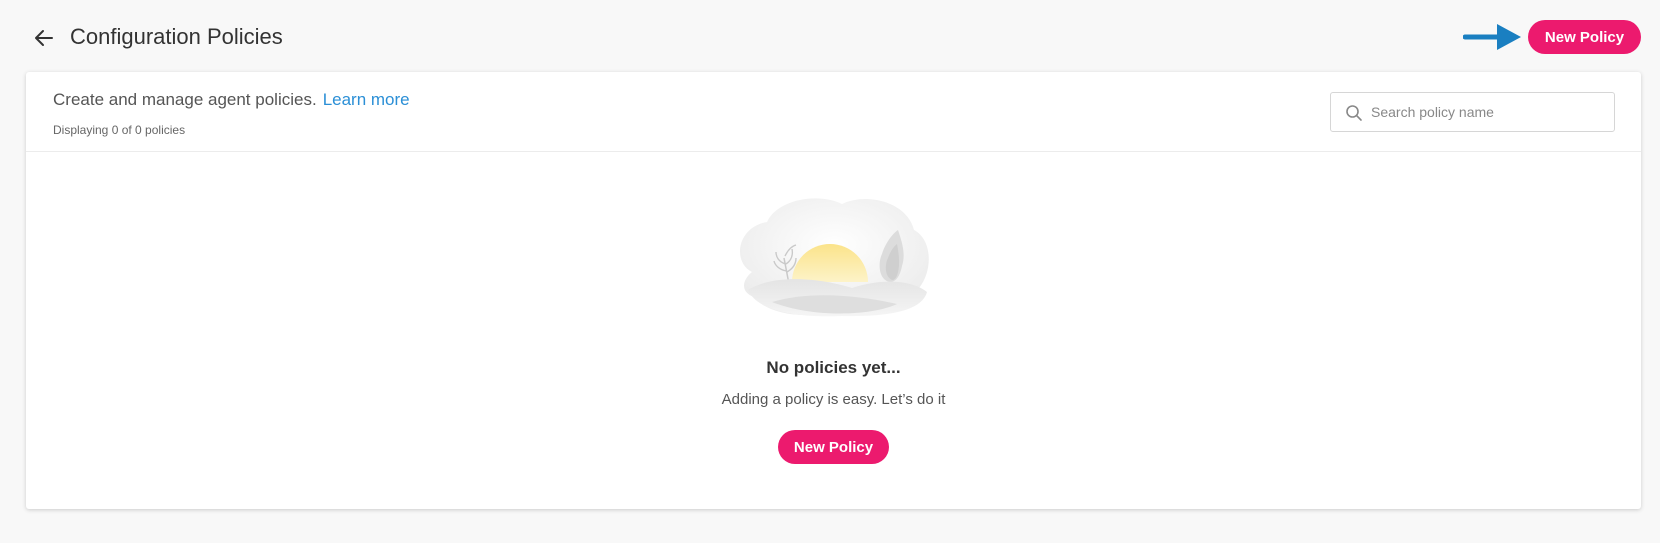 This screenshot has height=543, width=1660. What do you see at coordinates (1492, 37) in the screenshot?
I see `callout-arrow-icon` at bounding box center [1492, 37].